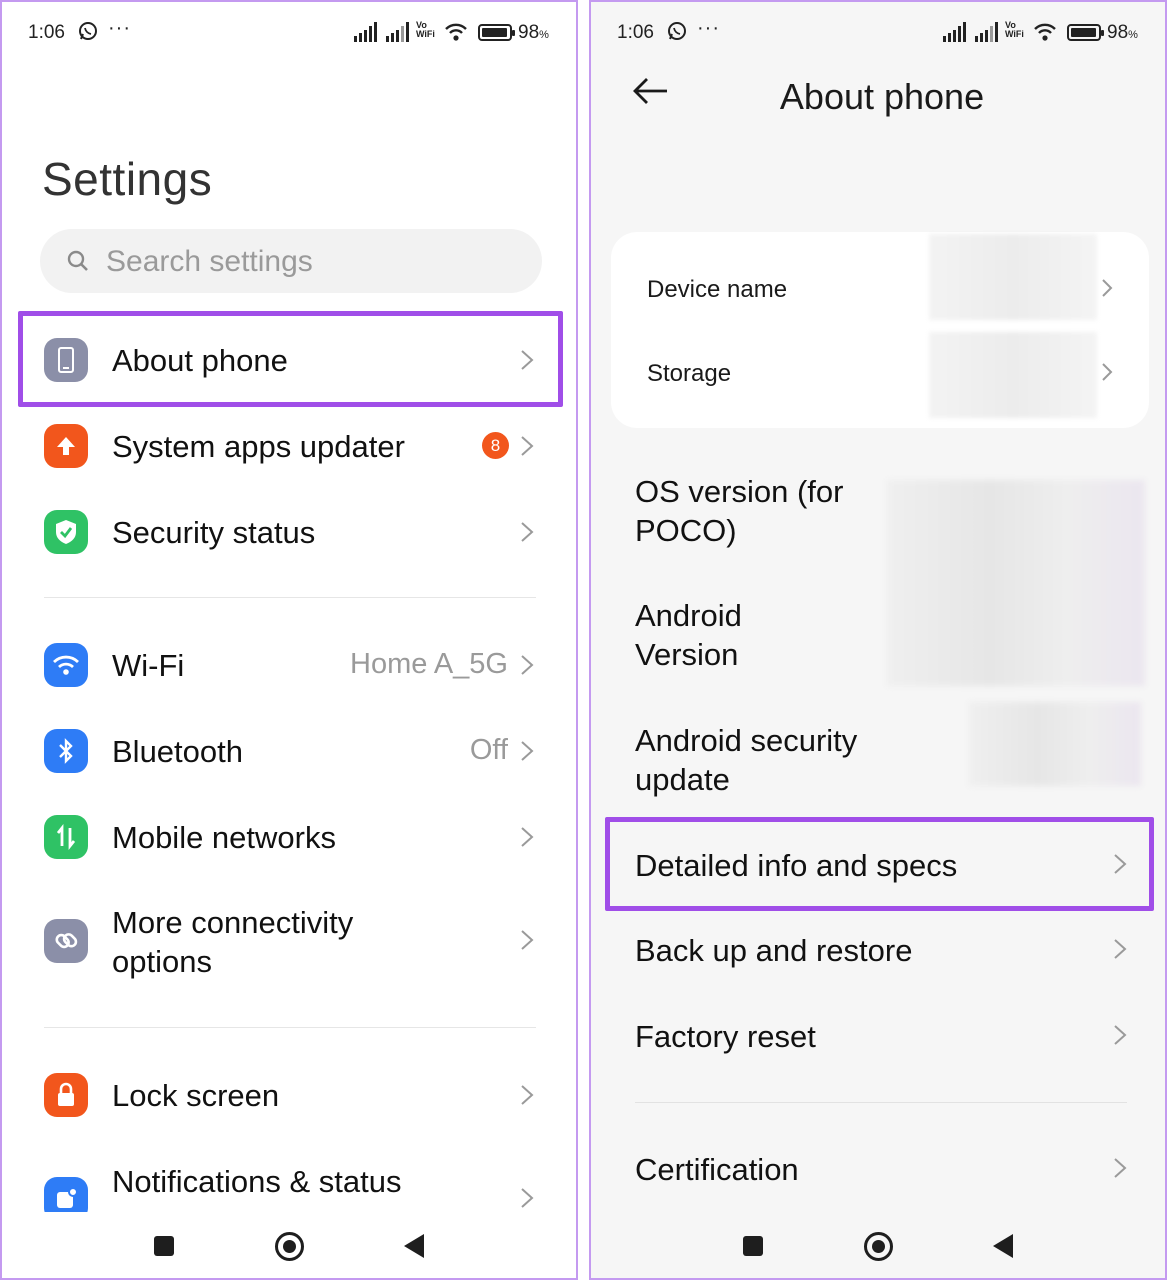 The image size is (1167, 1280). Describe the element at coordinates (488, 750) in the screenshot. I see `bluetooth-state-value: Off` at that location.